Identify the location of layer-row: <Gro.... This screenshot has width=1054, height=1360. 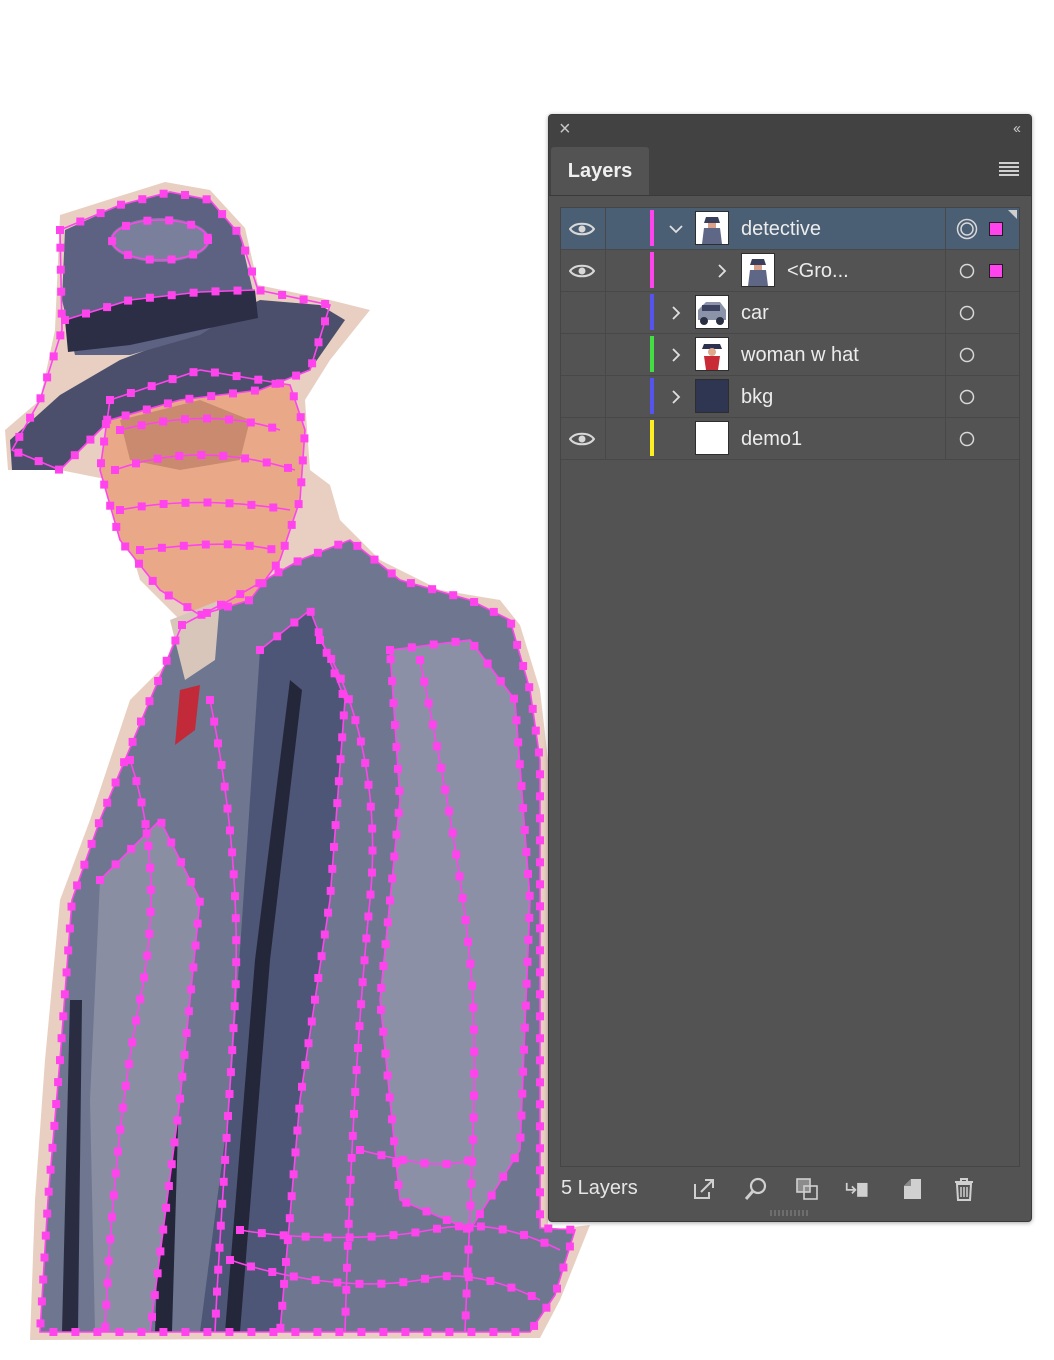
(790, 271).